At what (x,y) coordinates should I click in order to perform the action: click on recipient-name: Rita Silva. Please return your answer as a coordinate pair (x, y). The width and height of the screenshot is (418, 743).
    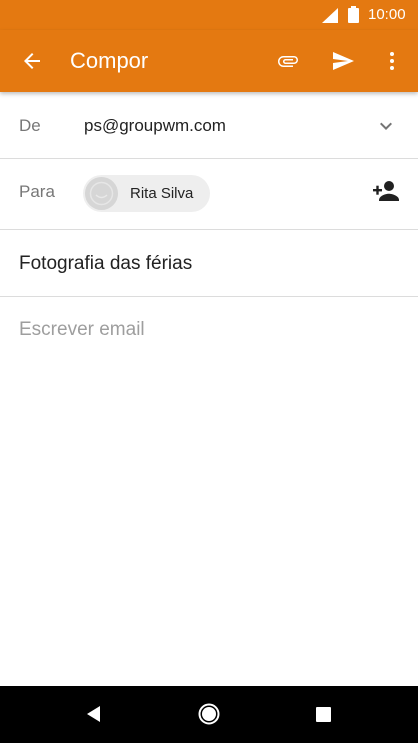
    Looking at the image, I should click on (162, 193).